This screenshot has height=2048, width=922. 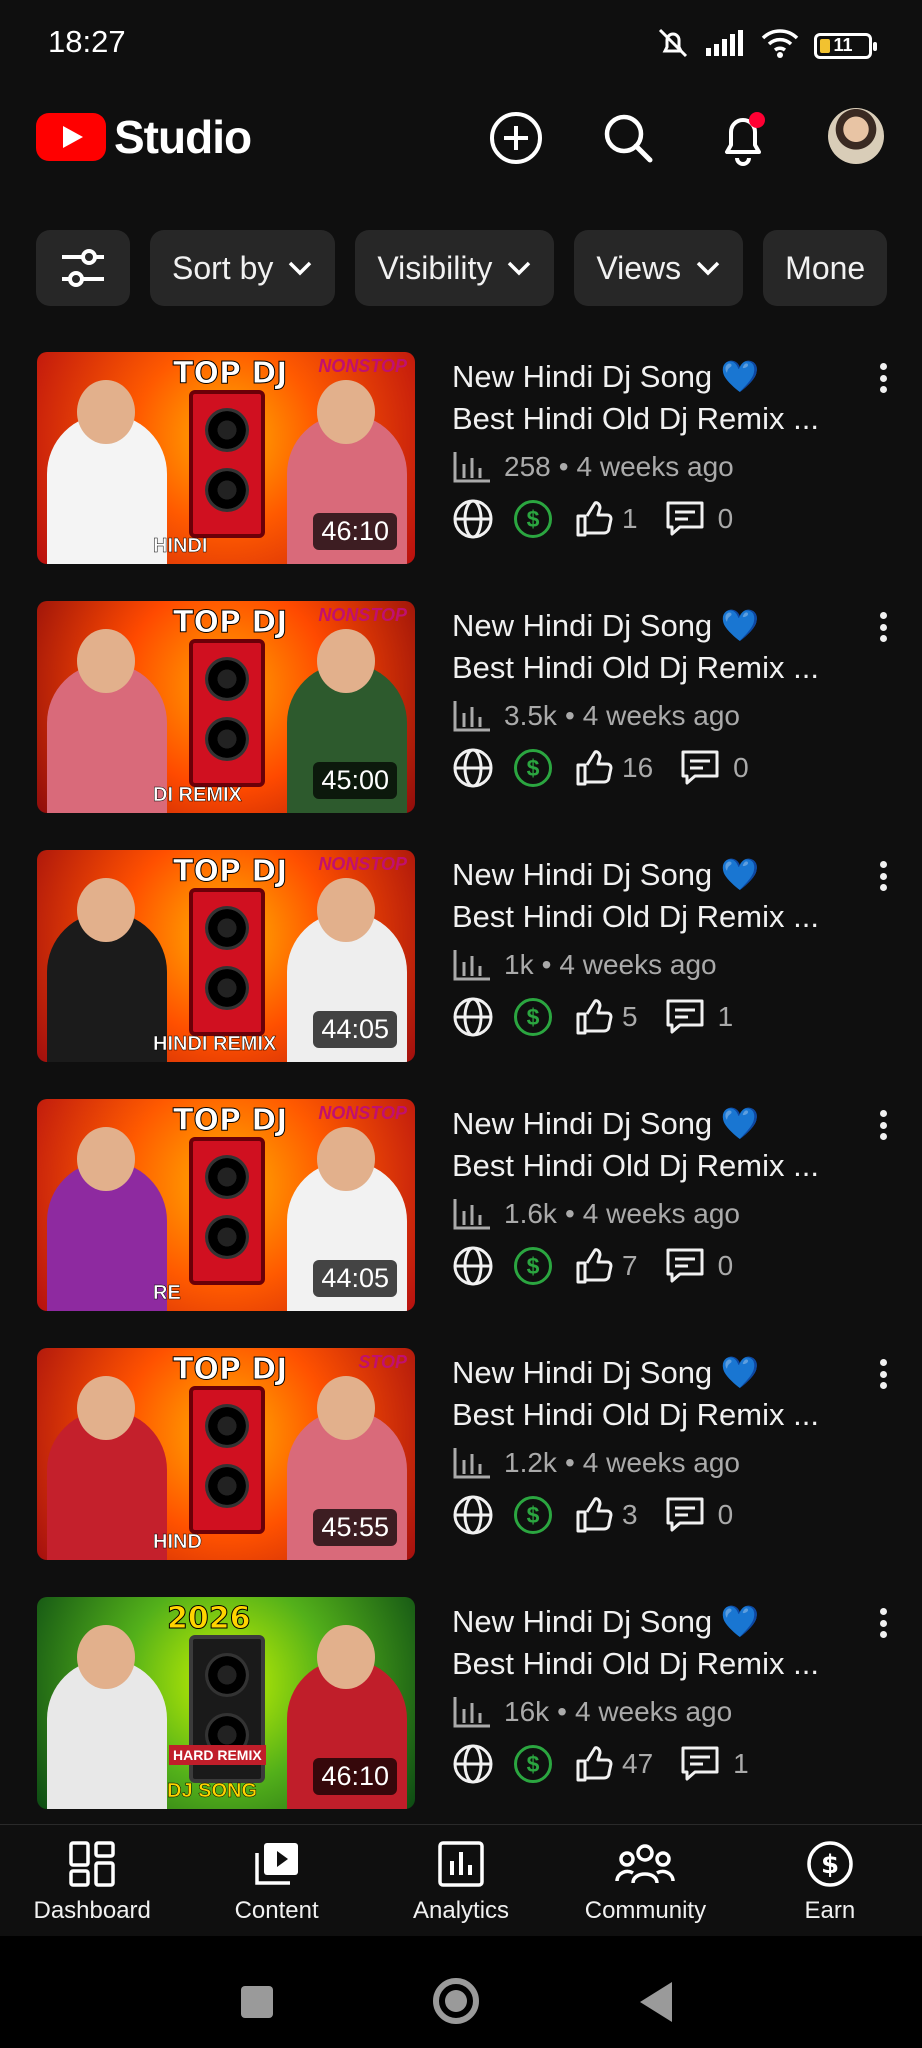 What do you see at coordinates (645, 1880) in the screenshot?
I see `nav-community: Community` at bounding box center [645, 1880].